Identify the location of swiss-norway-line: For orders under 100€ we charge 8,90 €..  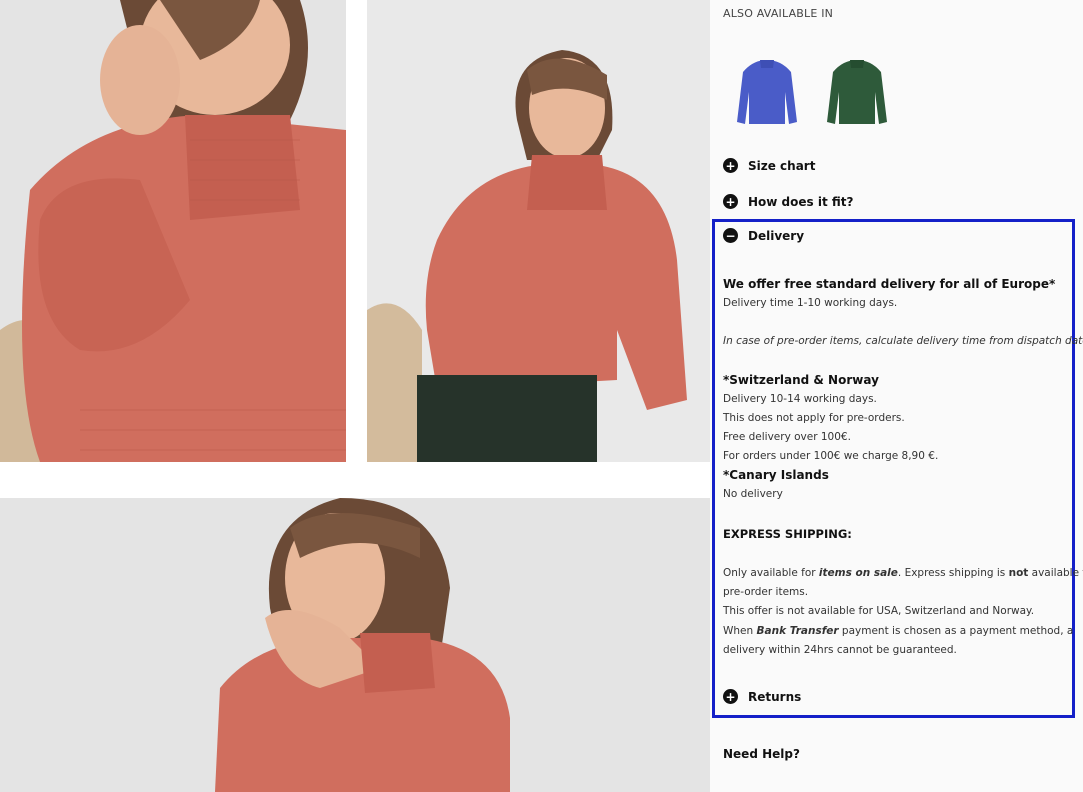
(831, 456).